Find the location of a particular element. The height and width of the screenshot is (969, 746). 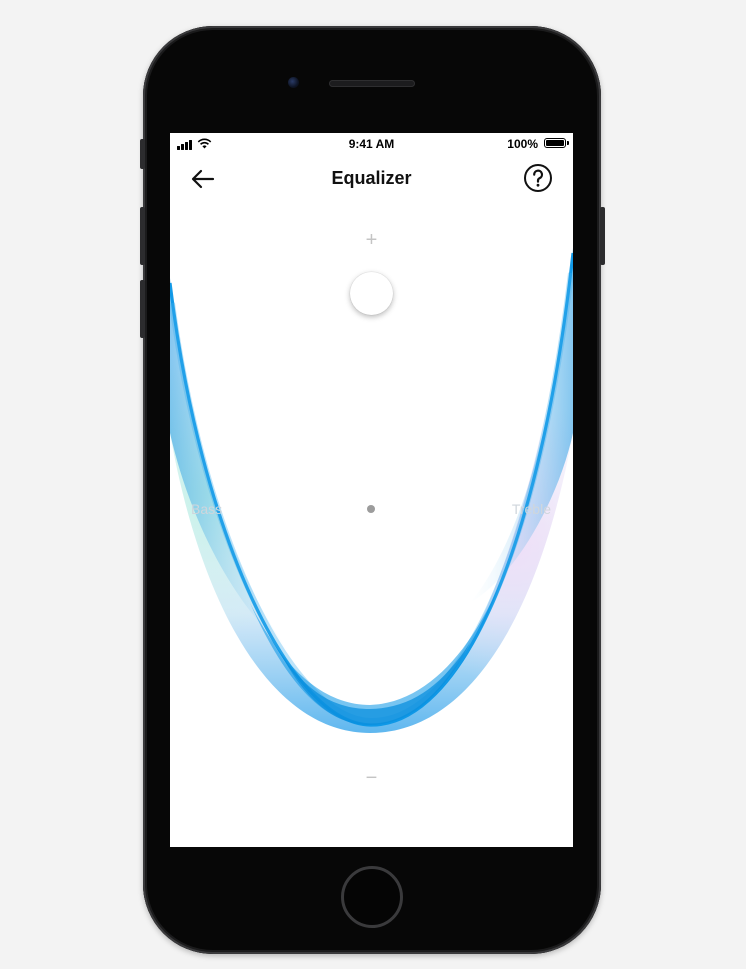

equalizer-control-knob is located at coordinates (371, 293).